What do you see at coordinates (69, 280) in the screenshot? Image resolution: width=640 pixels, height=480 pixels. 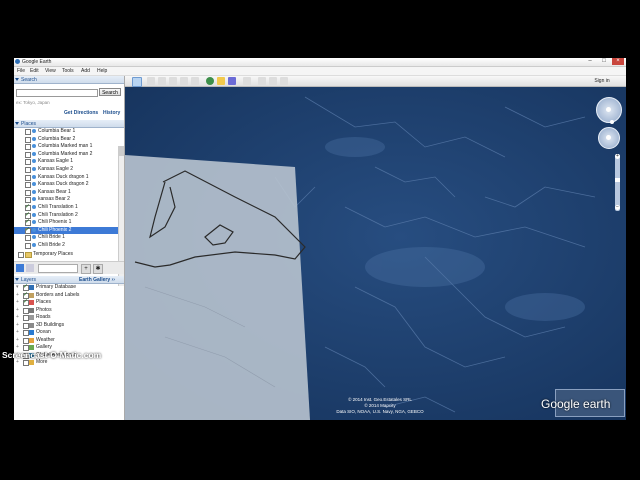 I see `layers-panel-header: Layers Earth Gallery ››` at bounding box center [69, 280].